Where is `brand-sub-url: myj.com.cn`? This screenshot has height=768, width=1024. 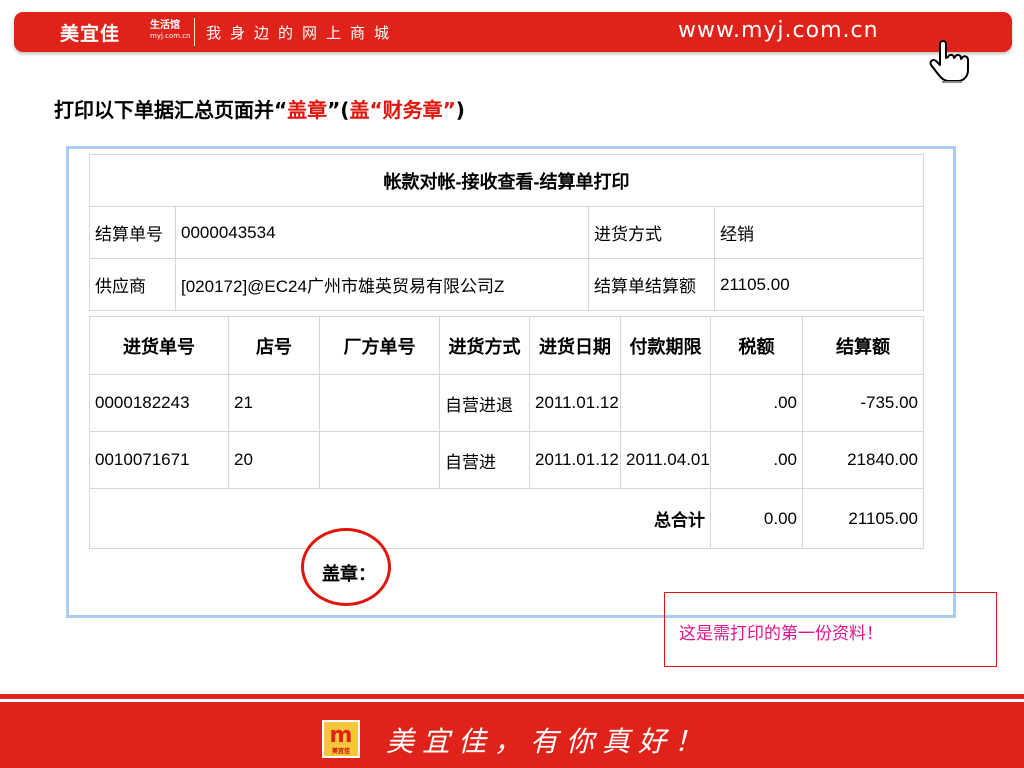 brand-sub-url: myj.com.cn is located at coordinates (170, 36).